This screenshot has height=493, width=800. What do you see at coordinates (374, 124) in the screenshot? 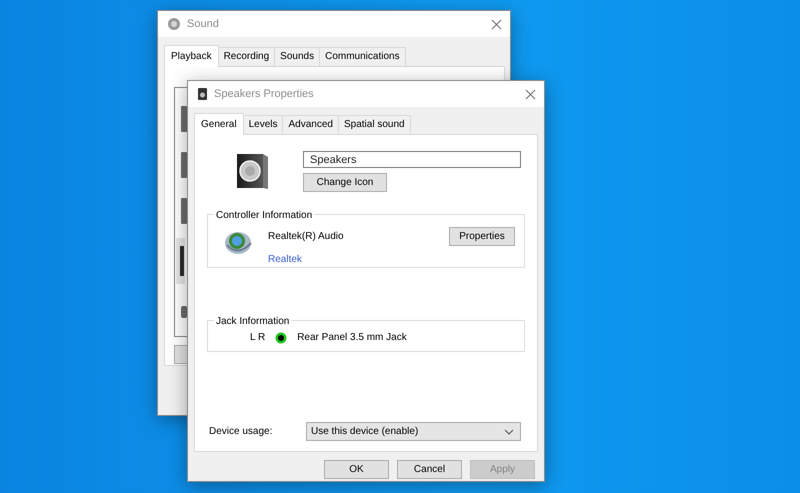
I see `tab: Spatial sound` at bounding box center [374, 124].